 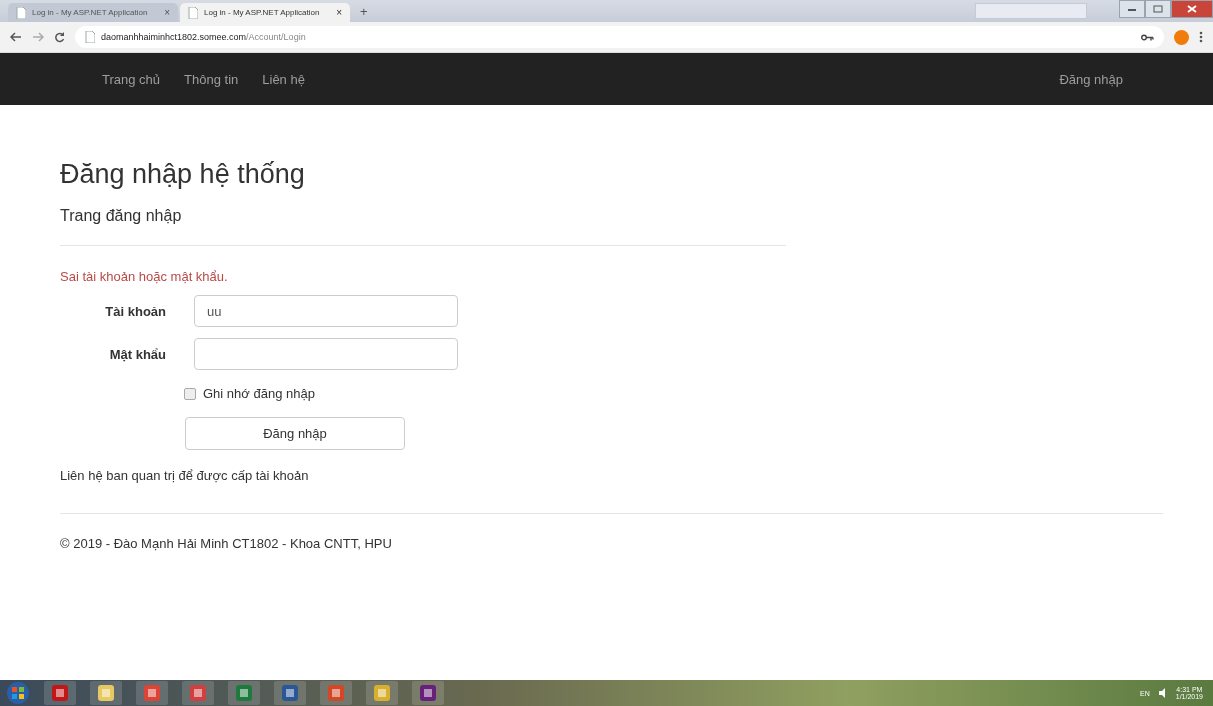 What do you see at coordinates (16, 37) in the screenshot?
I see `back-icon` at bounding box center [16, 37].